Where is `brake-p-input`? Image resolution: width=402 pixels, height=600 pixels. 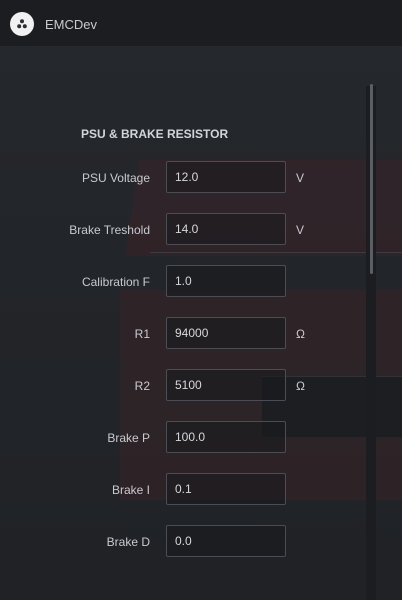 brake-p-input is located at coordinates (226, 437).